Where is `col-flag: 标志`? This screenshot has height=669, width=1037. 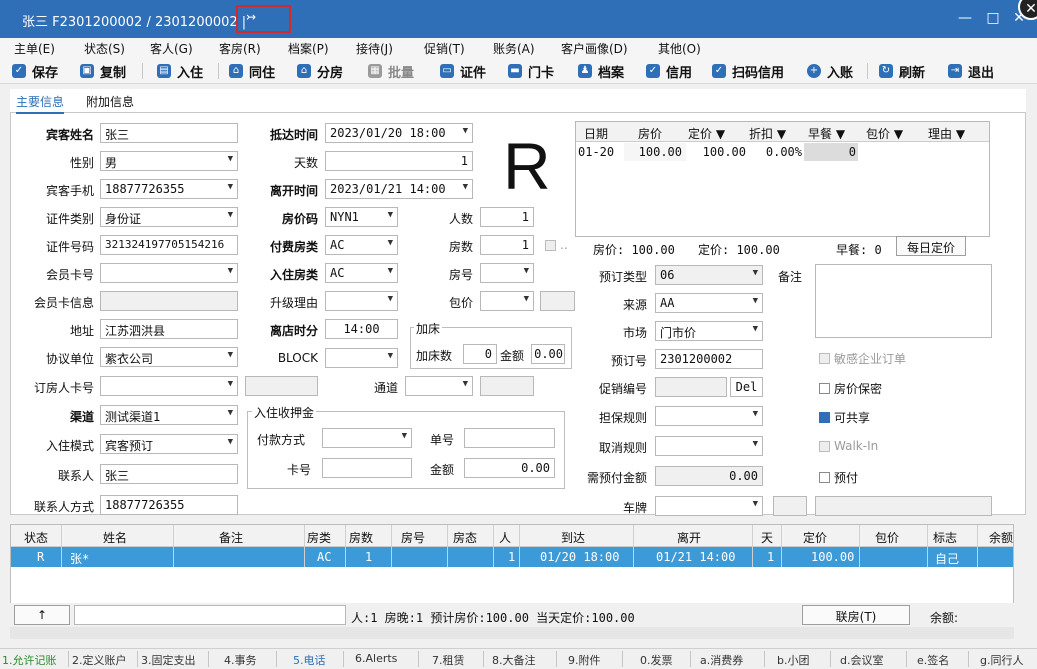 col-flag: 标志 is located at coordinates (945, 537).